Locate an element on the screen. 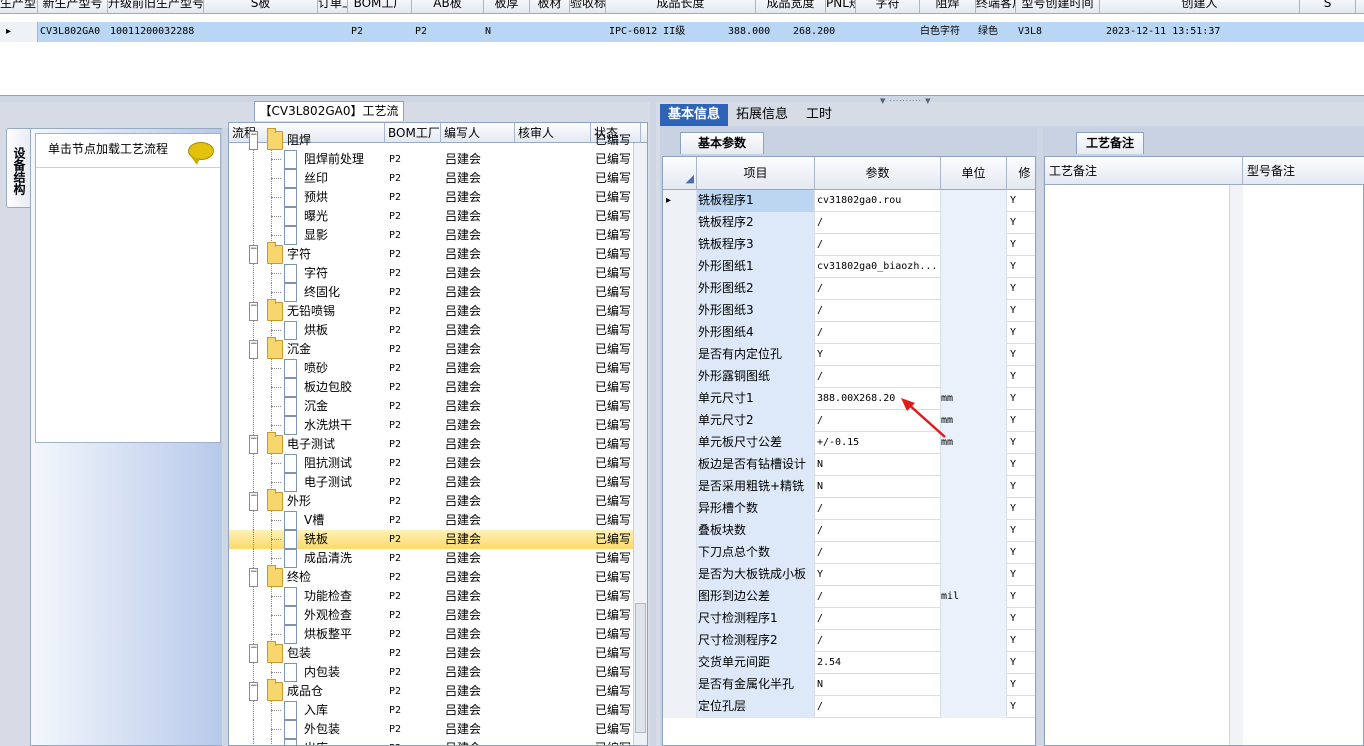  param-row: 下刀点总个数 / Y is located at coordinates (849, 553).